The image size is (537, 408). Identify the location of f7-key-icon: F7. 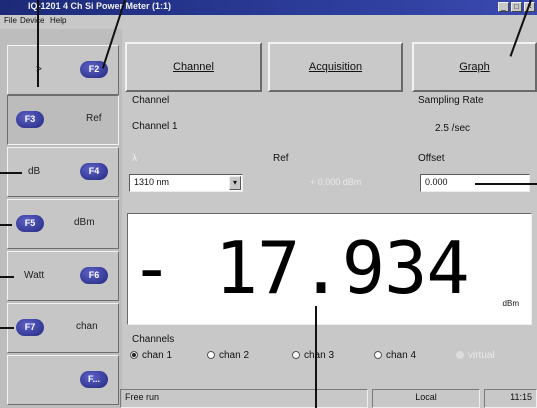
(30, 327).